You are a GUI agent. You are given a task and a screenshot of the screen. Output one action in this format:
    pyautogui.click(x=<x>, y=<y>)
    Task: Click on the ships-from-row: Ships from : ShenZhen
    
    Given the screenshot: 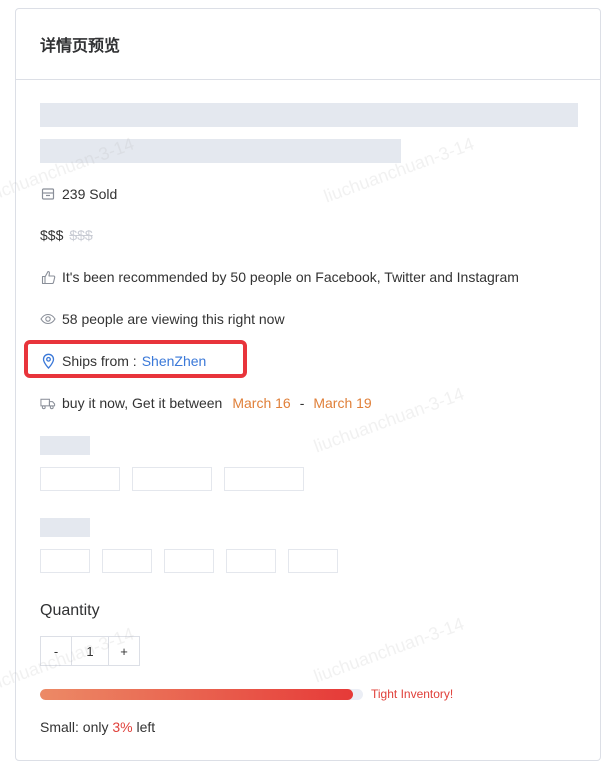 What is the action you would take?
    pyautogui.click(x=123, y=361)
    